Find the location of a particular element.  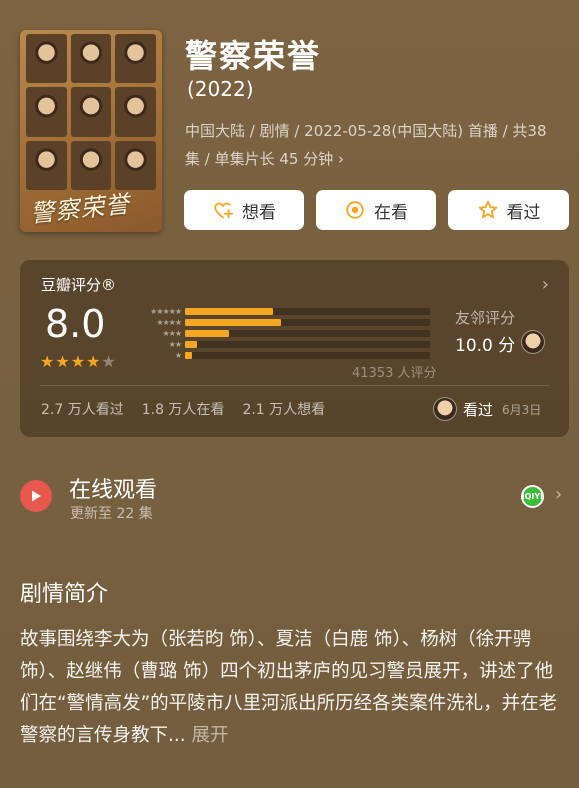

meta-line-2: 集 / 单集片长 45 分钟 › is located at coordinates (264, 159).